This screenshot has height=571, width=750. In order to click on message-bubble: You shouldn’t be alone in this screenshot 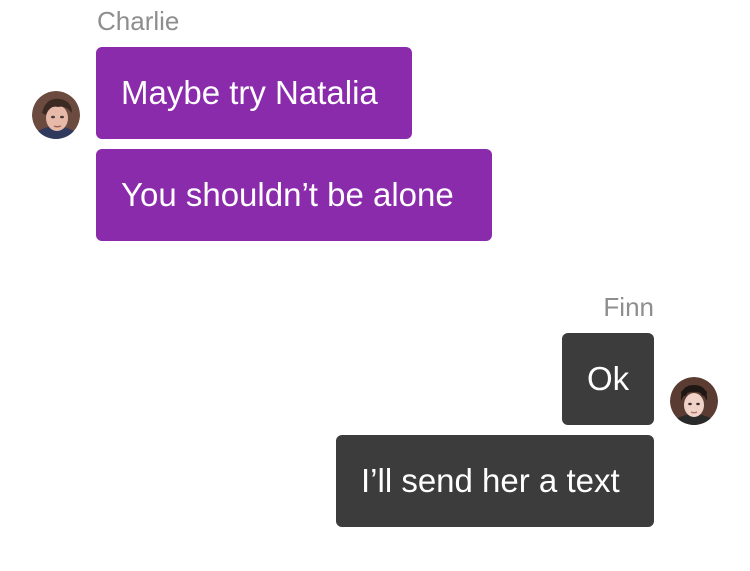, I will do `click(294, 195)`.